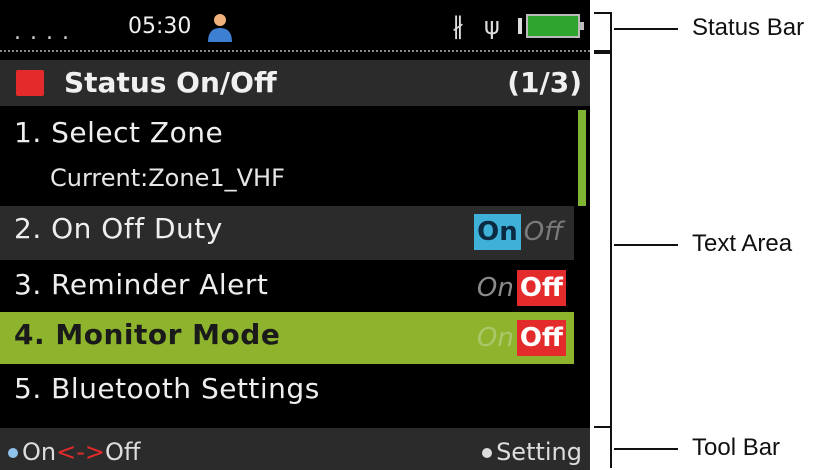 The width and height of the screenshot is (824, 470). I want to click on status-bar-bracket, so click(603, 32).